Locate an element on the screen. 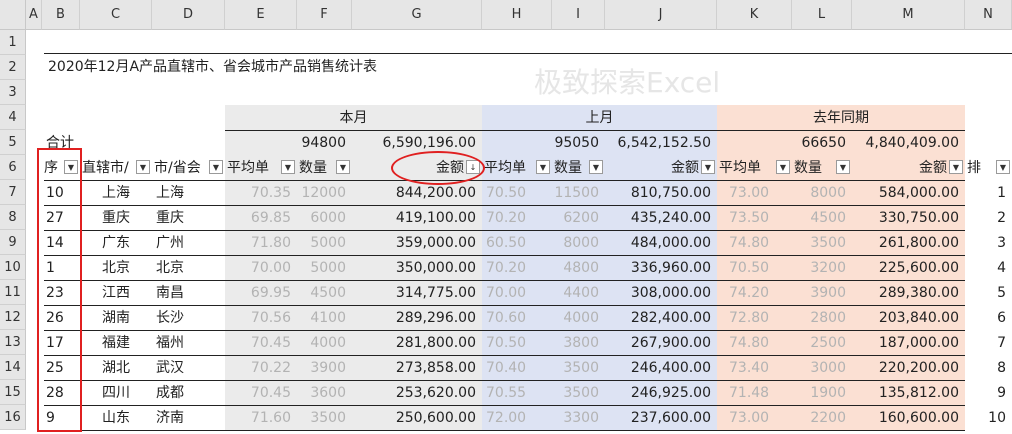 This screenshot has width=1012, height=434. cell-city: 成都 is located at coordinates (170, 393).